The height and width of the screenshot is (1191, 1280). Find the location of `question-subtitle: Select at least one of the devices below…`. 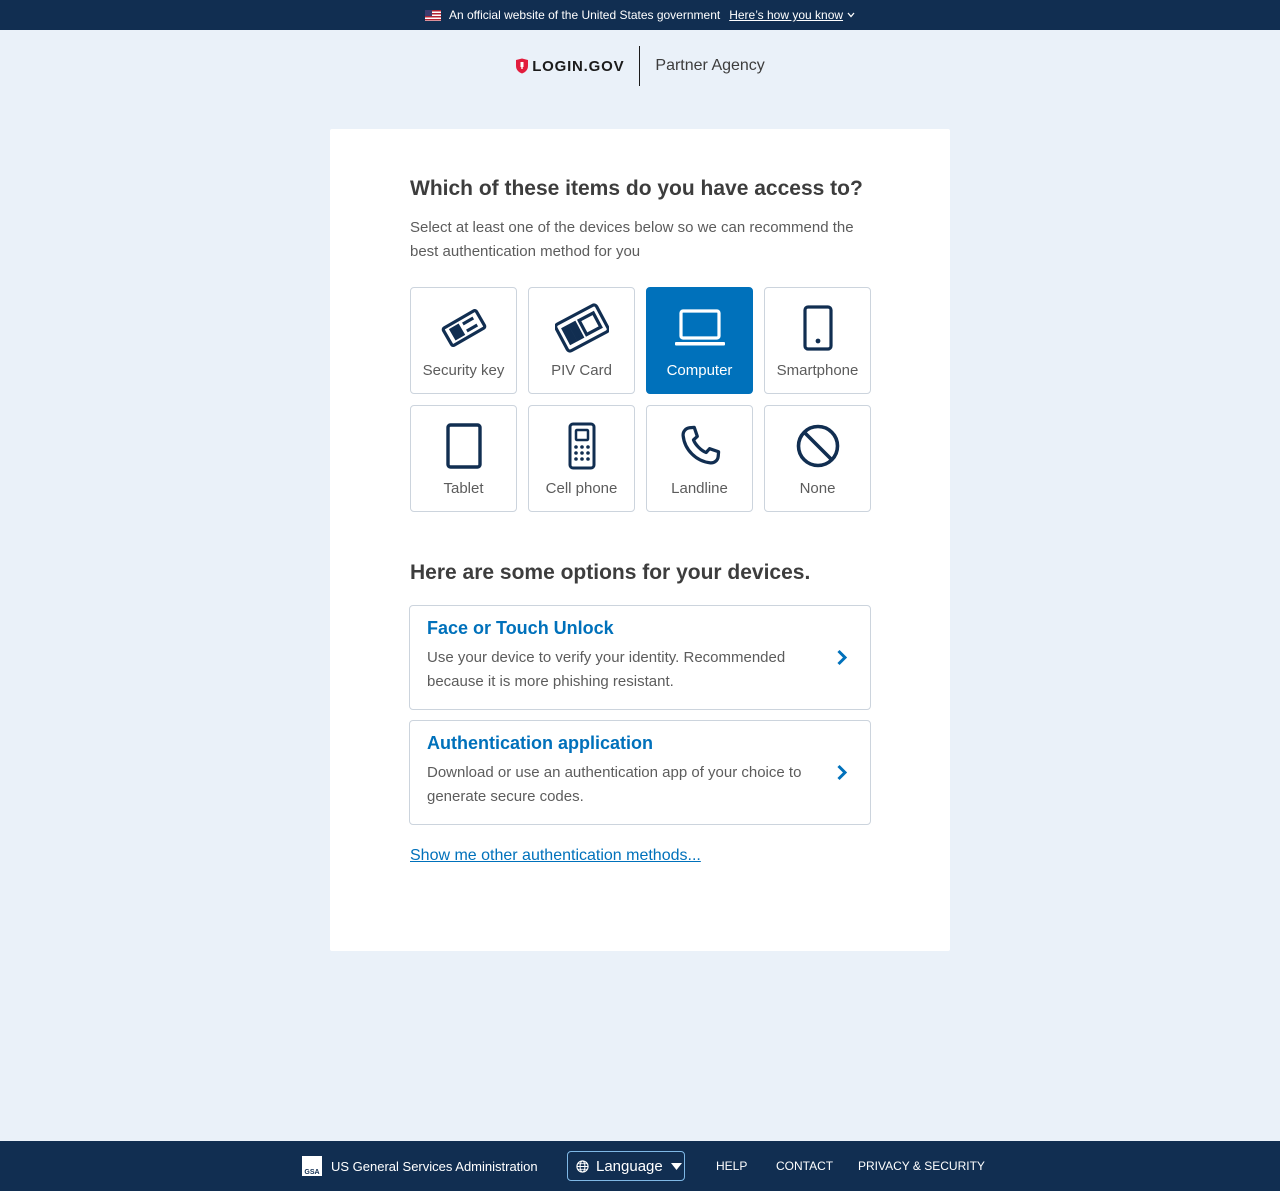

question-subtitle: Select at least one of the devices below… is located at coordinates (632, 239).